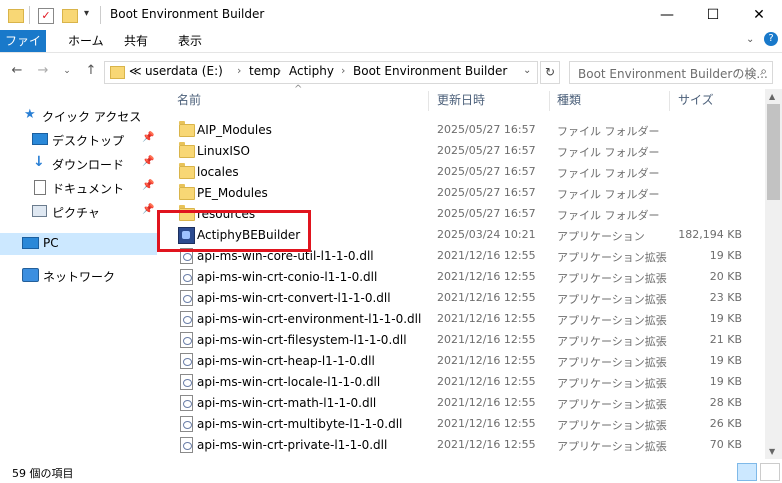  I want to click on nav-label: ピクチャ, so click(76, 213).